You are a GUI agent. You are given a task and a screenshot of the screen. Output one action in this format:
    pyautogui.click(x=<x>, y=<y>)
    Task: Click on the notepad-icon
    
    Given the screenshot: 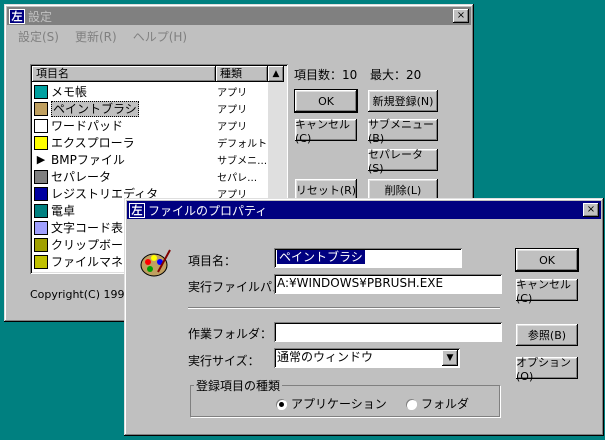 What is the action you would take?
    pyautogui.click(x=41, y=91)
    